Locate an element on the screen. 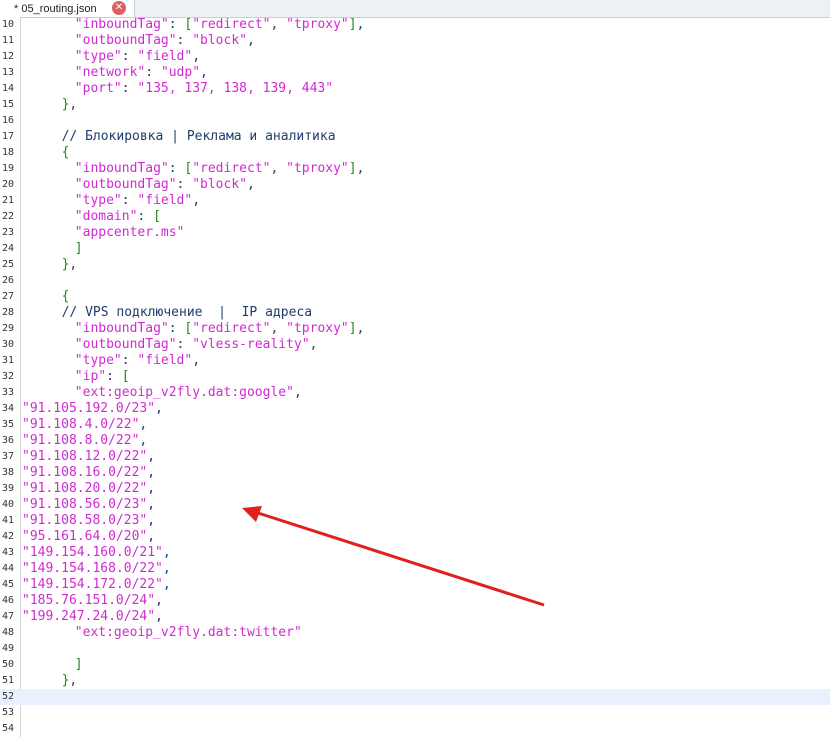  tab-title: * 05_routing.json is located at coordinates (55, 8).